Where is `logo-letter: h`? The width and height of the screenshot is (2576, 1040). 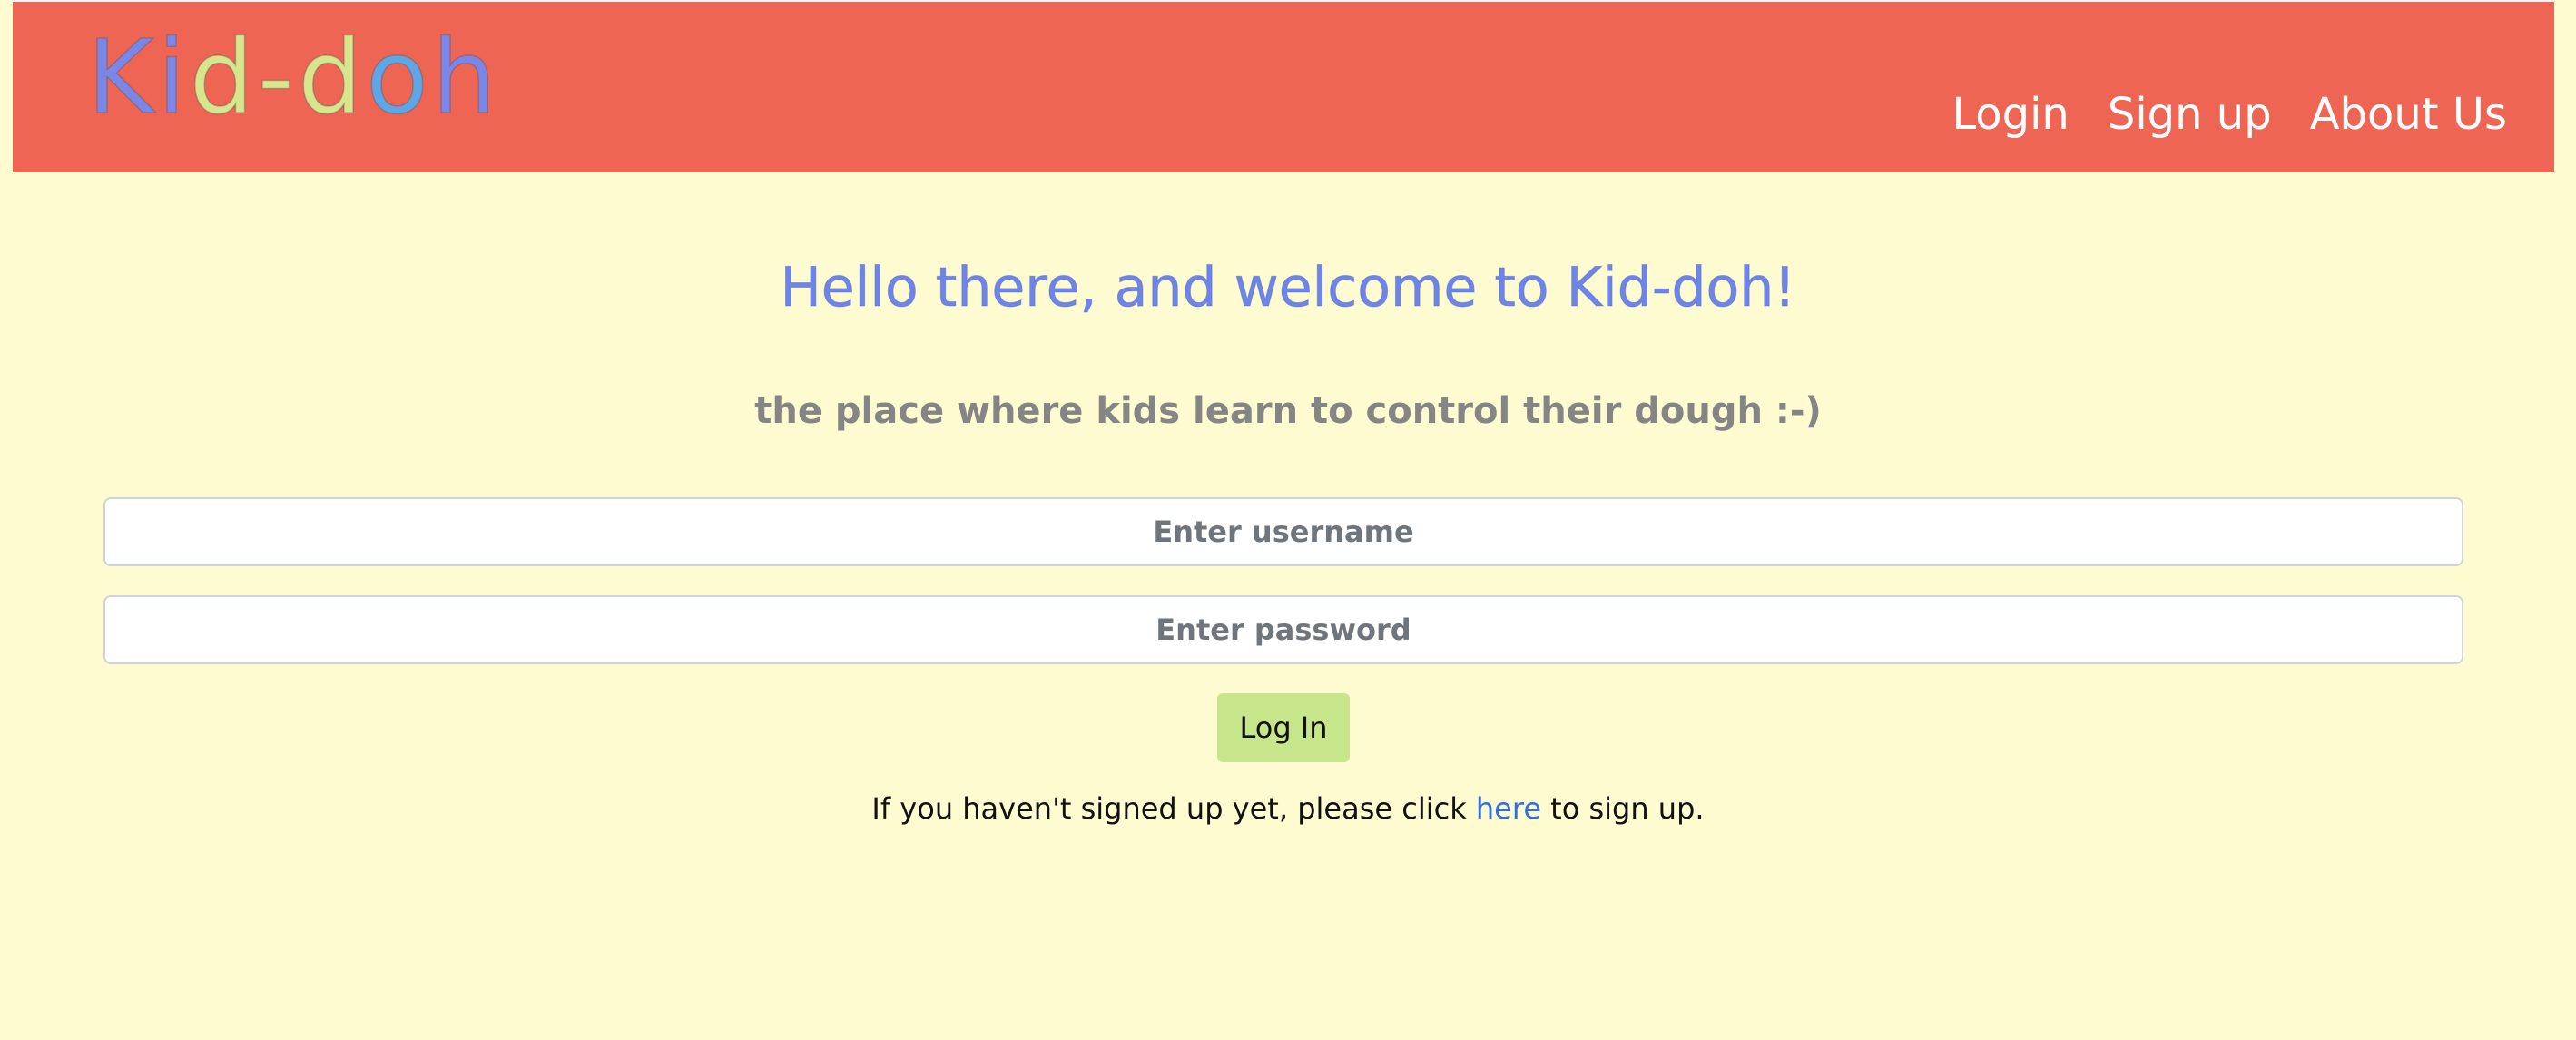 logo-letter: h is located at coordinates (465, 78).